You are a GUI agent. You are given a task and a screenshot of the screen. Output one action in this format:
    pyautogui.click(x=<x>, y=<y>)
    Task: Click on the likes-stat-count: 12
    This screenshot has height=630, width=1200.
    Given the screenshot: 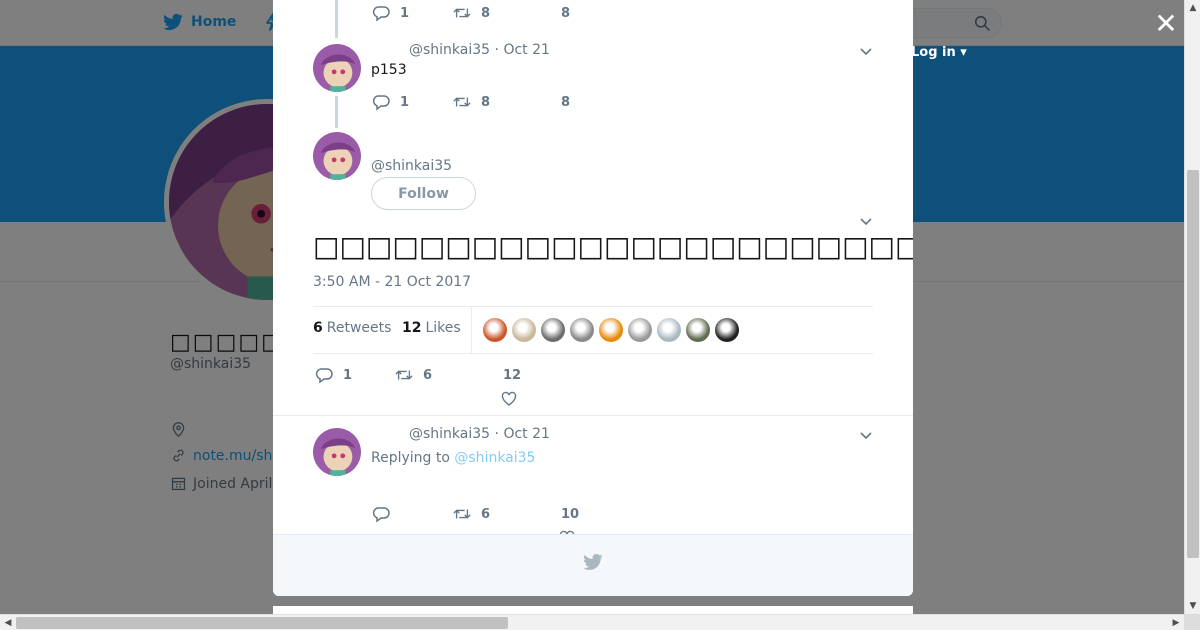 What is the action you would take?
    pyautogui.click(x=412, y=328)
    